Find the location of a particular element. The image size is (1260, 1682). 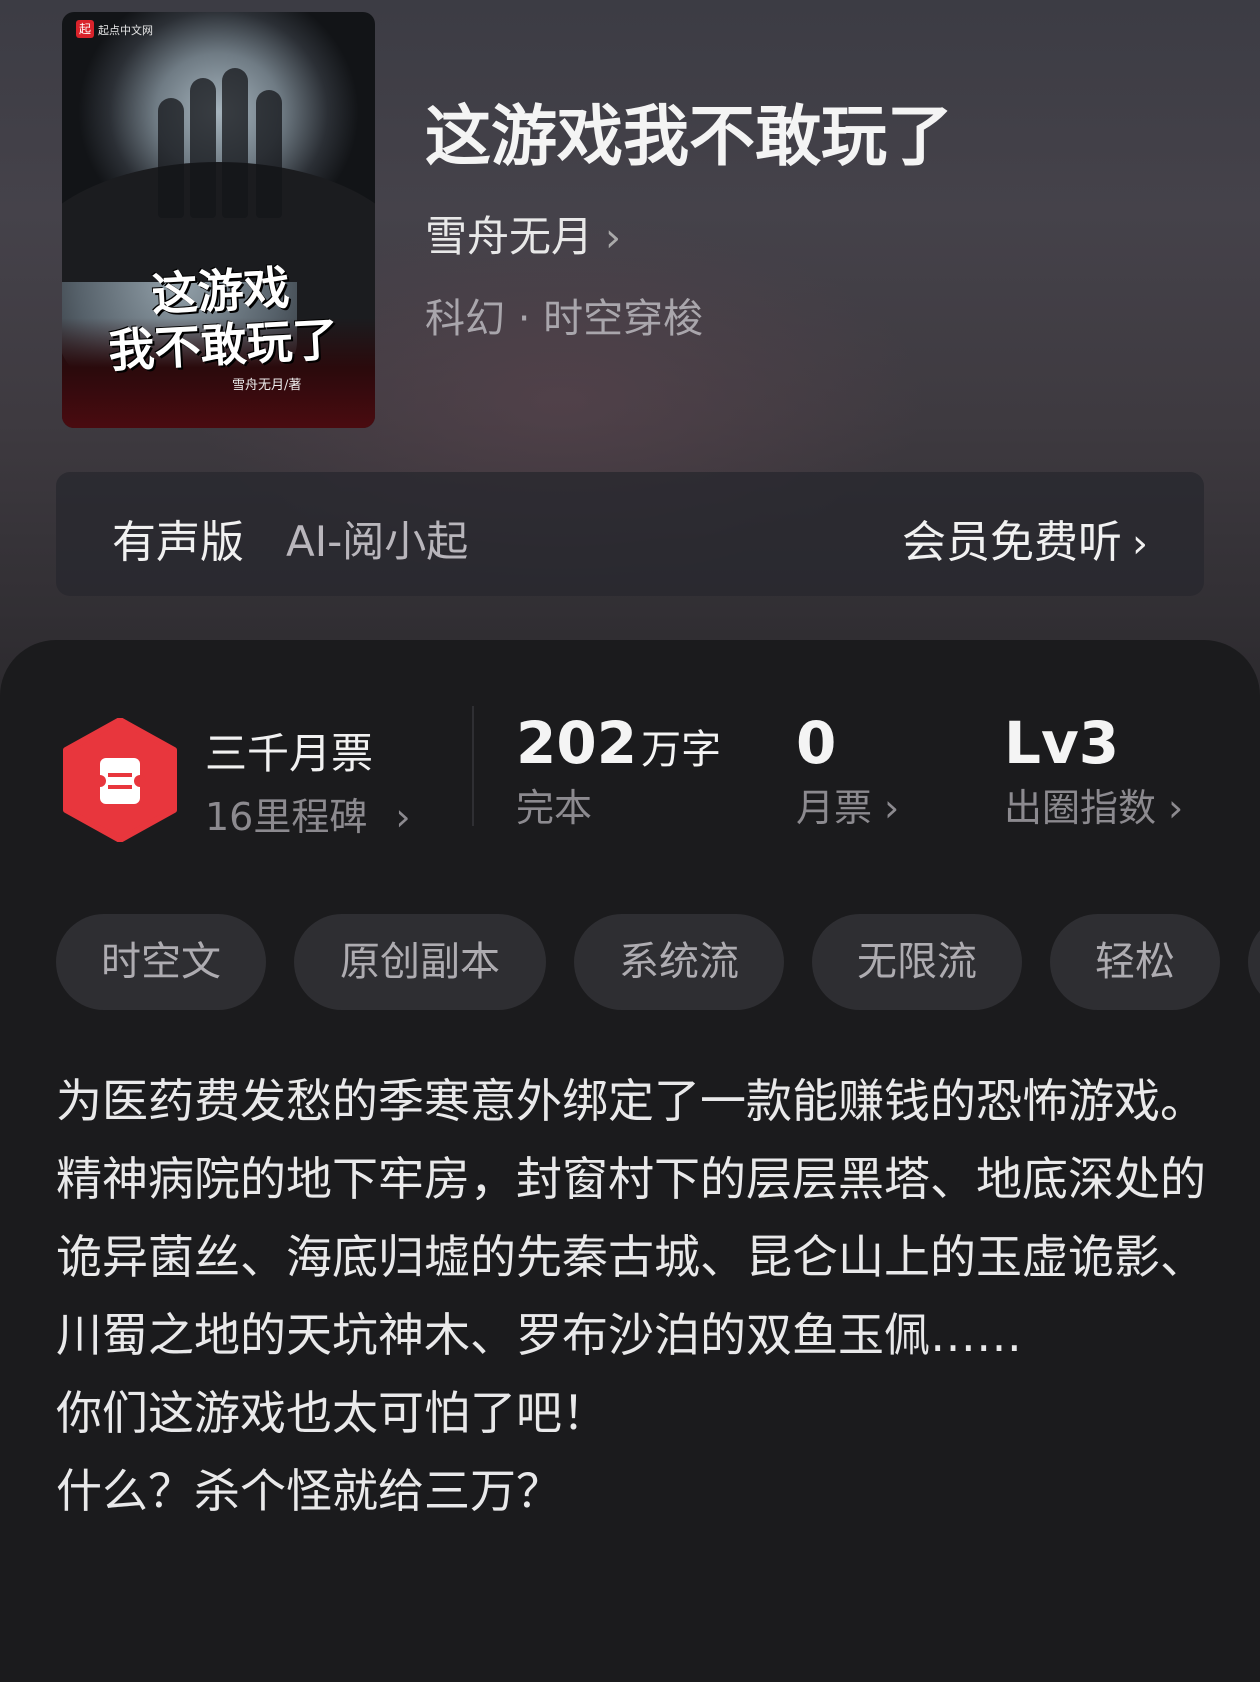

tag-chip: 无限流 is located at coordinates (917, 962).